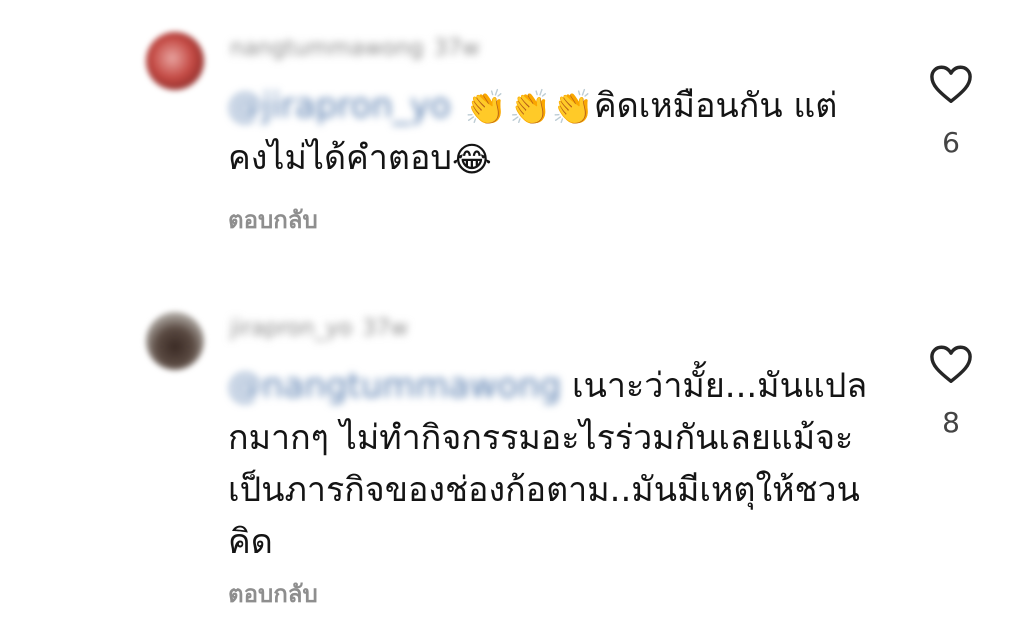 The image size is (1024, 642). Describe the element at coordinates (714, 386) in the screenshot. I see `comment-text-line: เนาะว่ามั้ย...มันแปล` at that location.